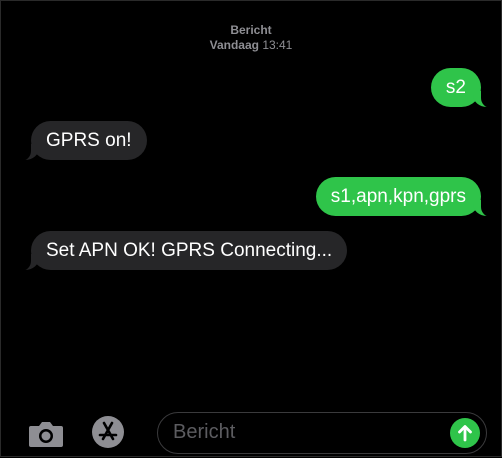 This screenshot has height=458, width=502. I want to click on service-label: Bericht, so click(251, 30).